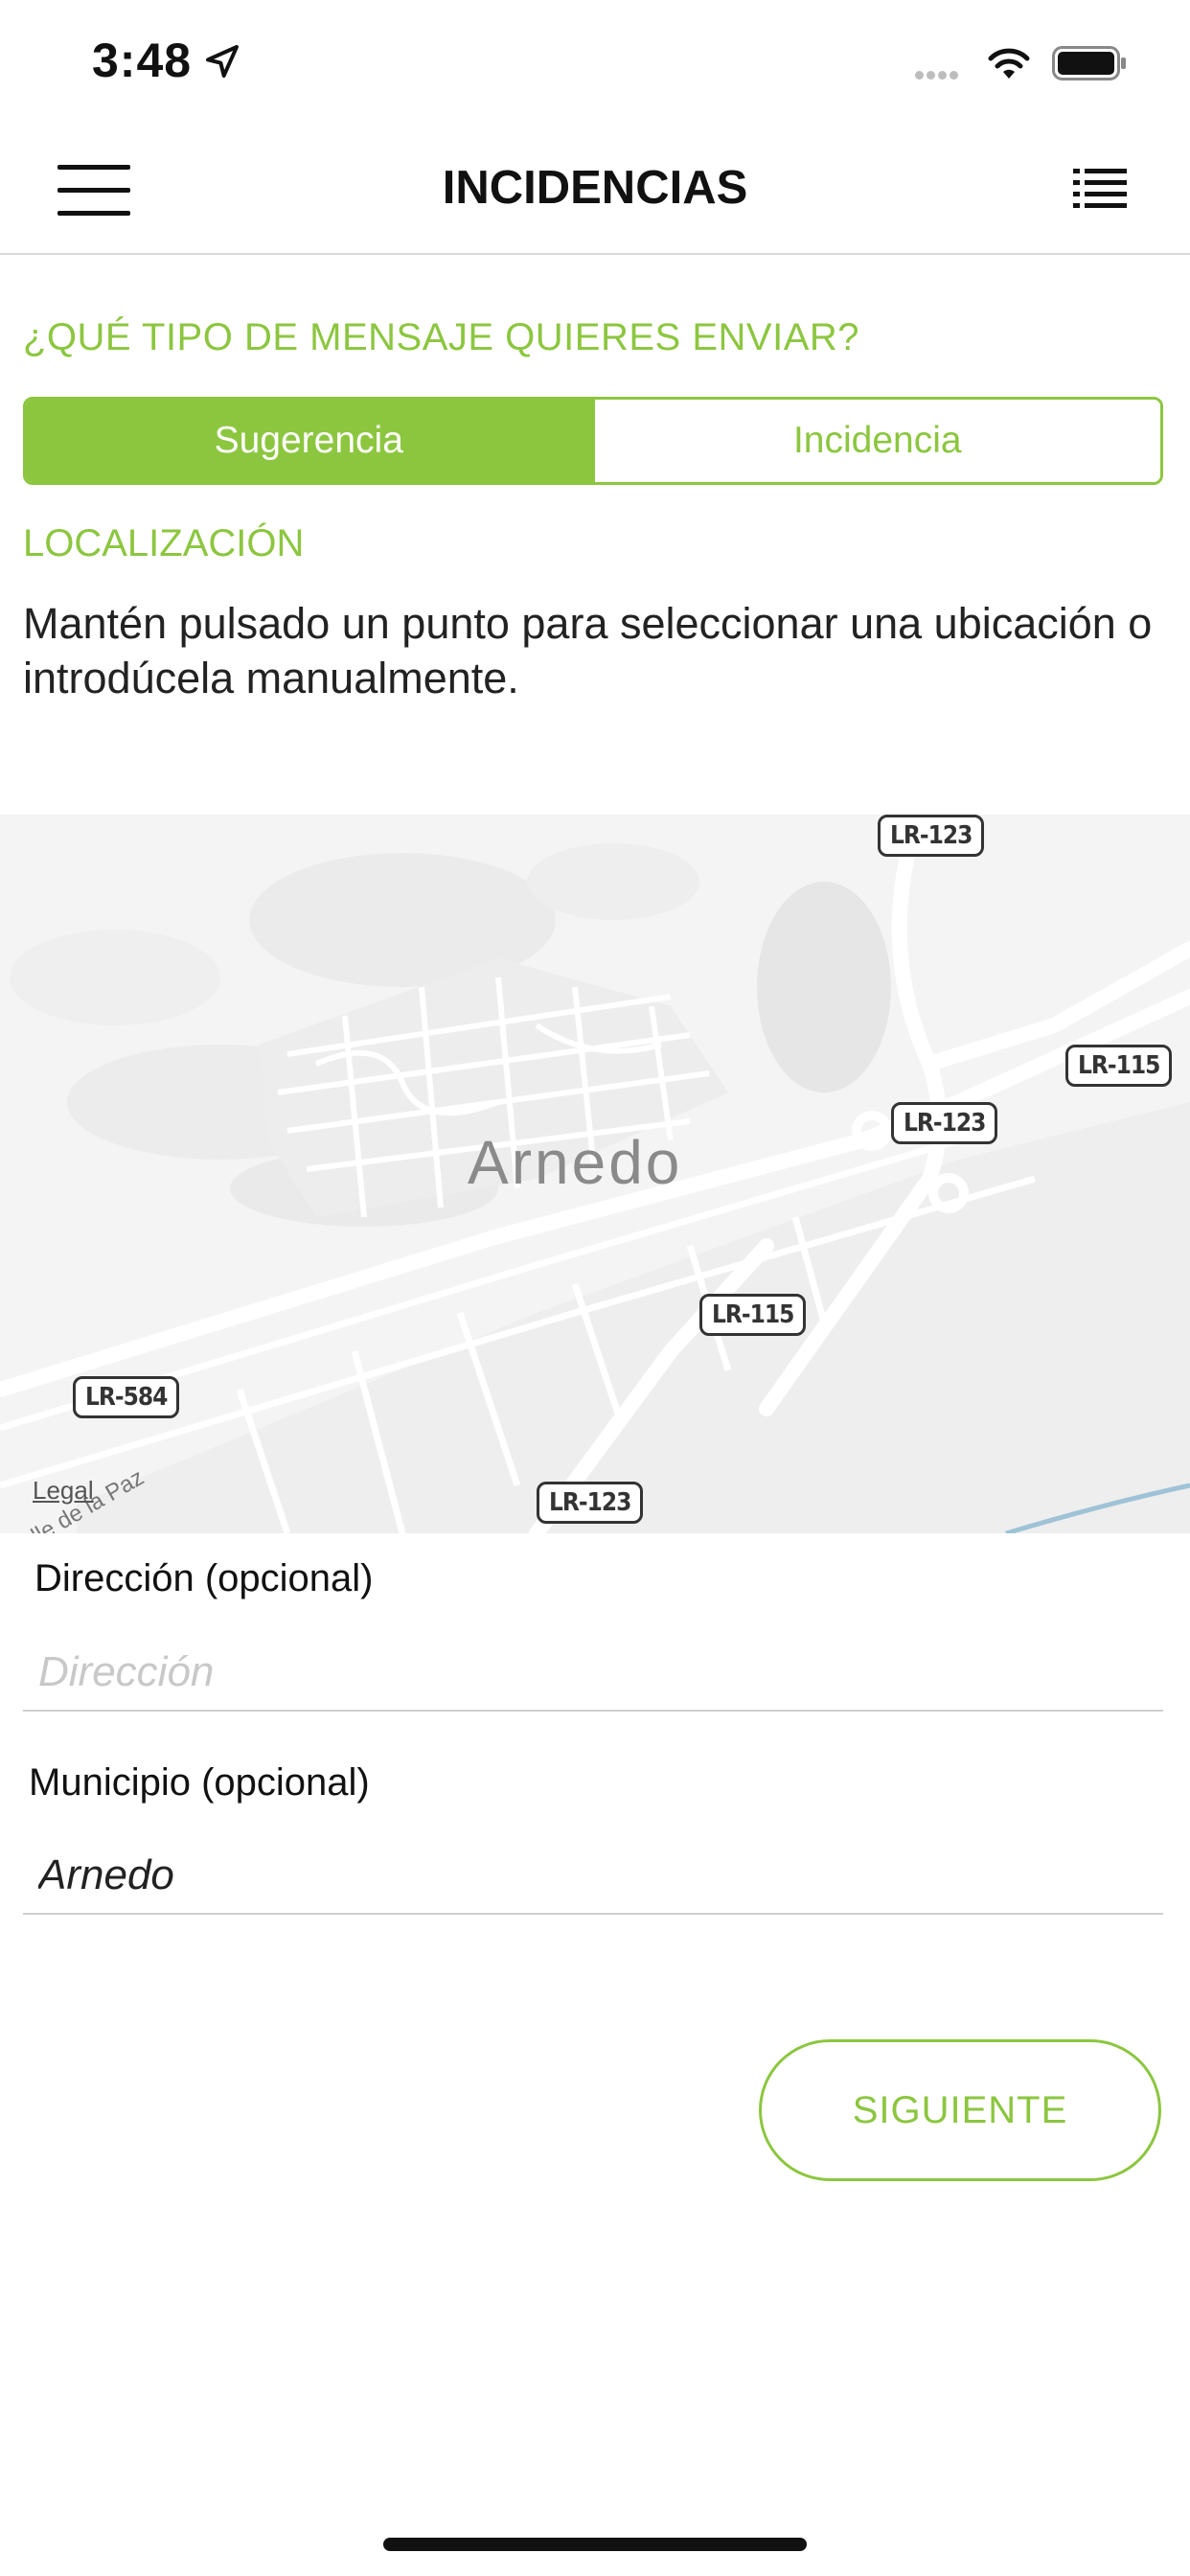 The width and height of the screenshot is (1190, 2576). I want to click on address-label: Dirección (opcional), so click(204, 1578).